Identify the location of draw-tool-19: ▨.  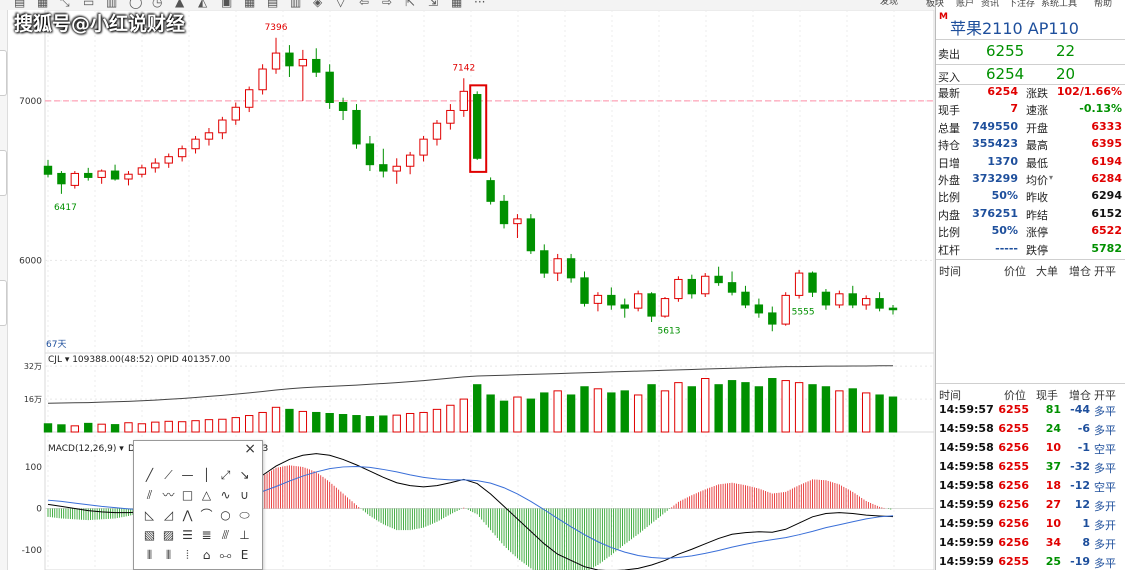
(168, 535).